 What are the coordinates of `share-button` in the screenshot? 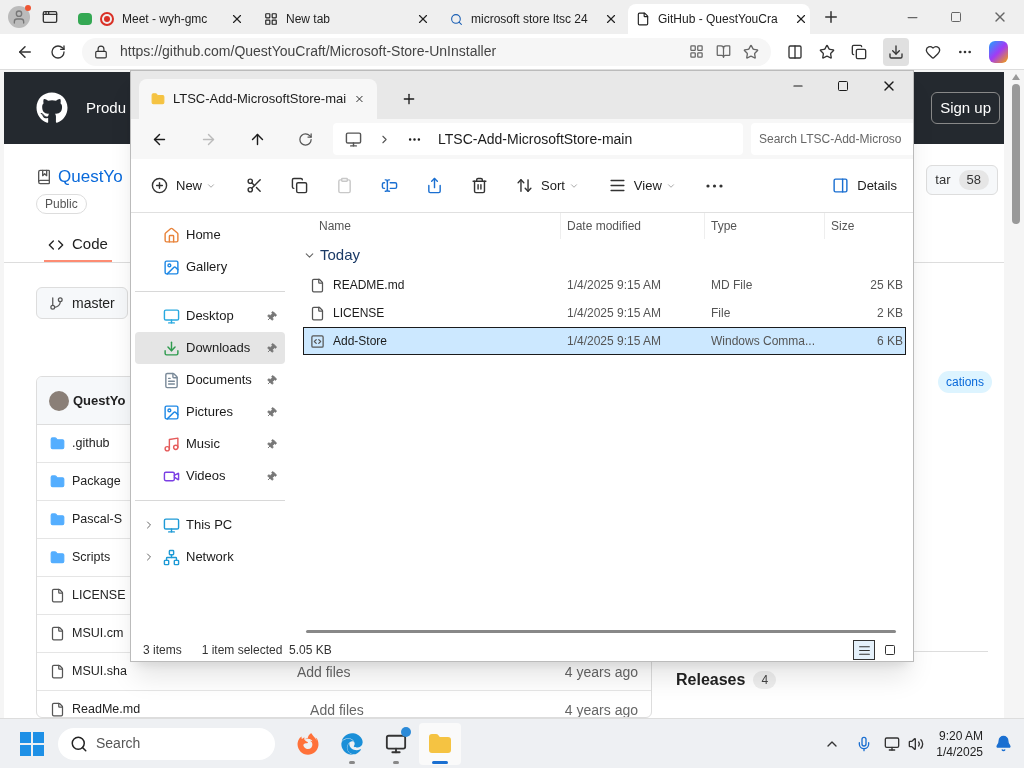 It's located at (434, 185).